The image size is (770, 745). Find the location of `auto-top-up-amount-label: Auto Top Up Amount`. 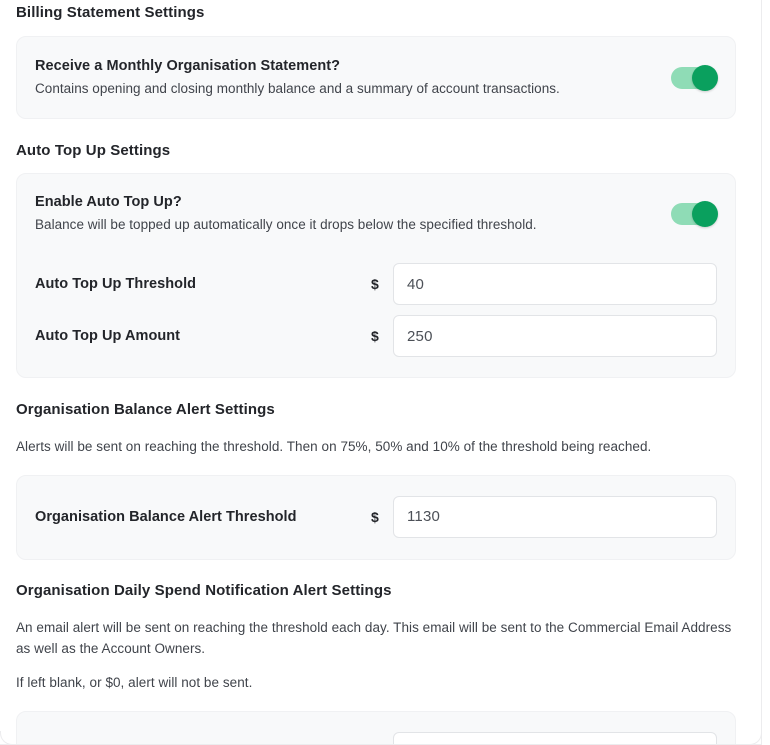

auto-top-up-amount-label: Auto Top Up Amount is located at coordinates (108, 336).